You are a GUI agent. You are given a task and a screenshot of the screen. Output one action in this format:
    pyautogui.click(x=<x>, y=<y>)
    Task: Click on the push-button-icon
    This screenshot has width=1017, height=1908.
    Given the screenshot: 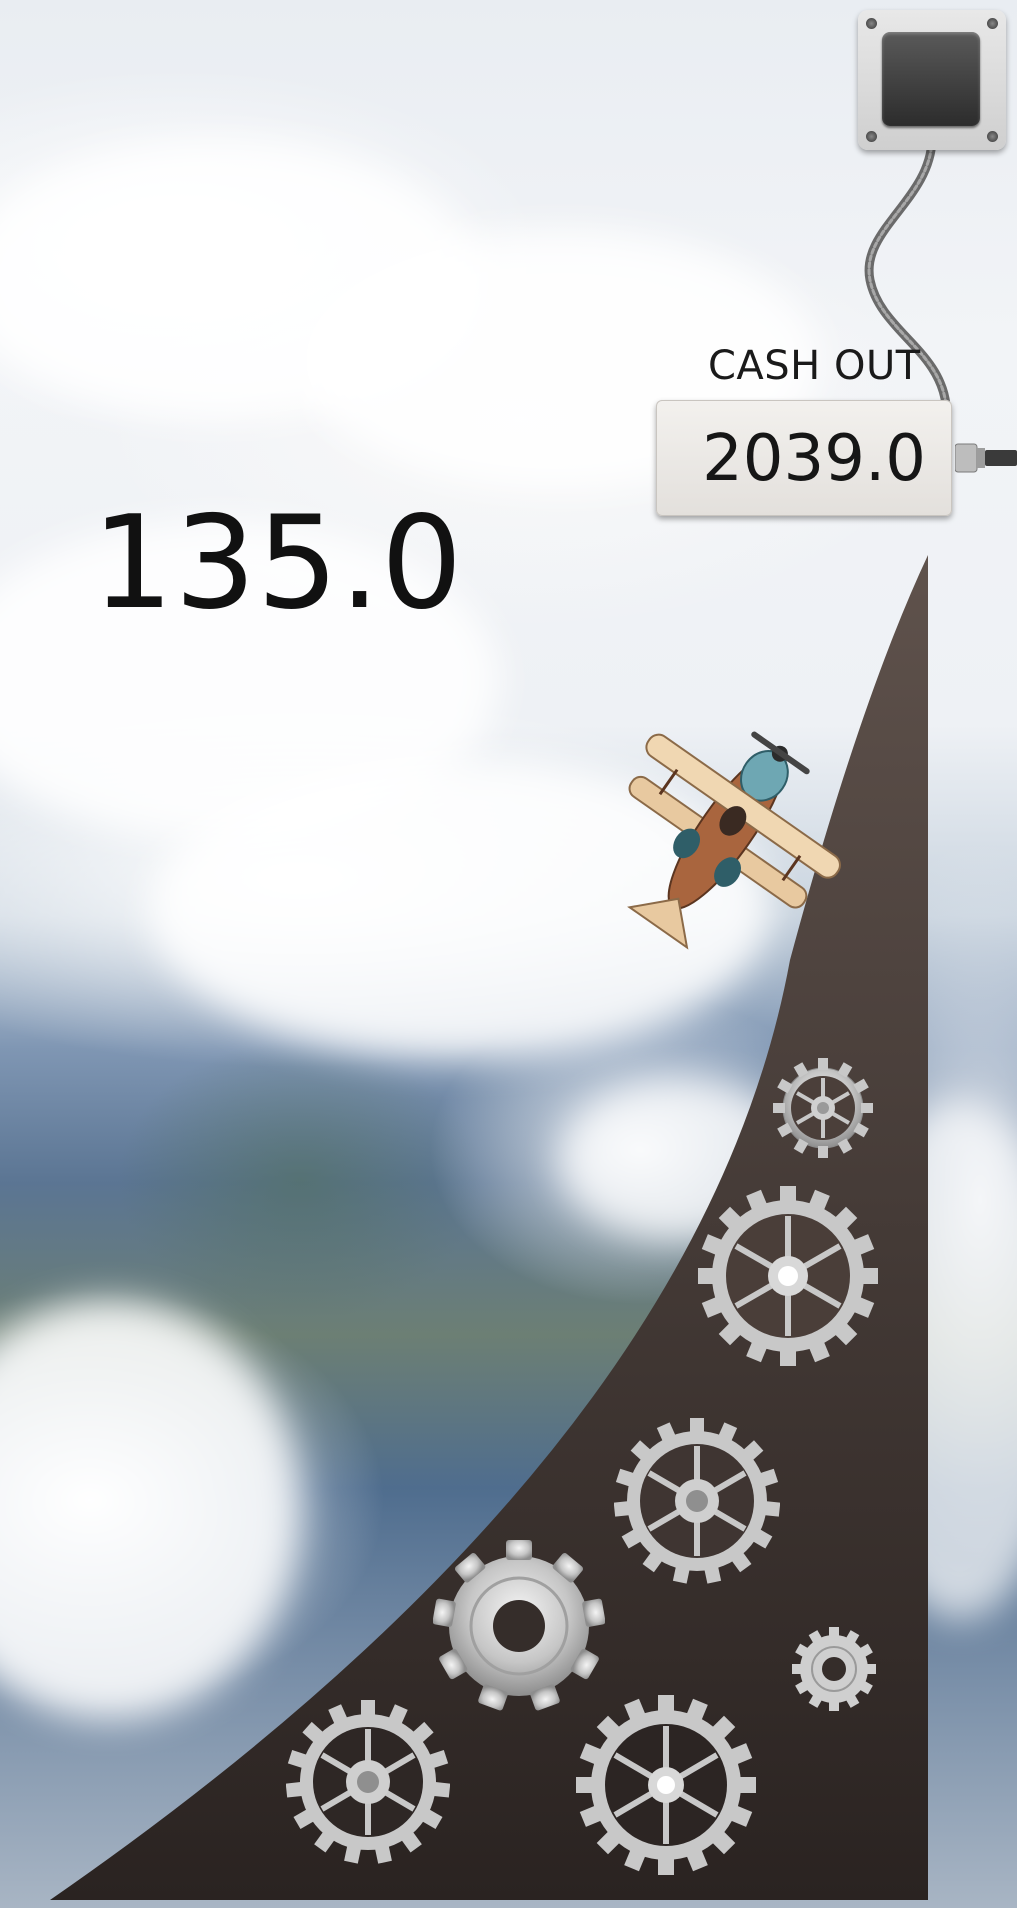 What is the action you would take?
    pyautogui.click(x=931, y=79)
    